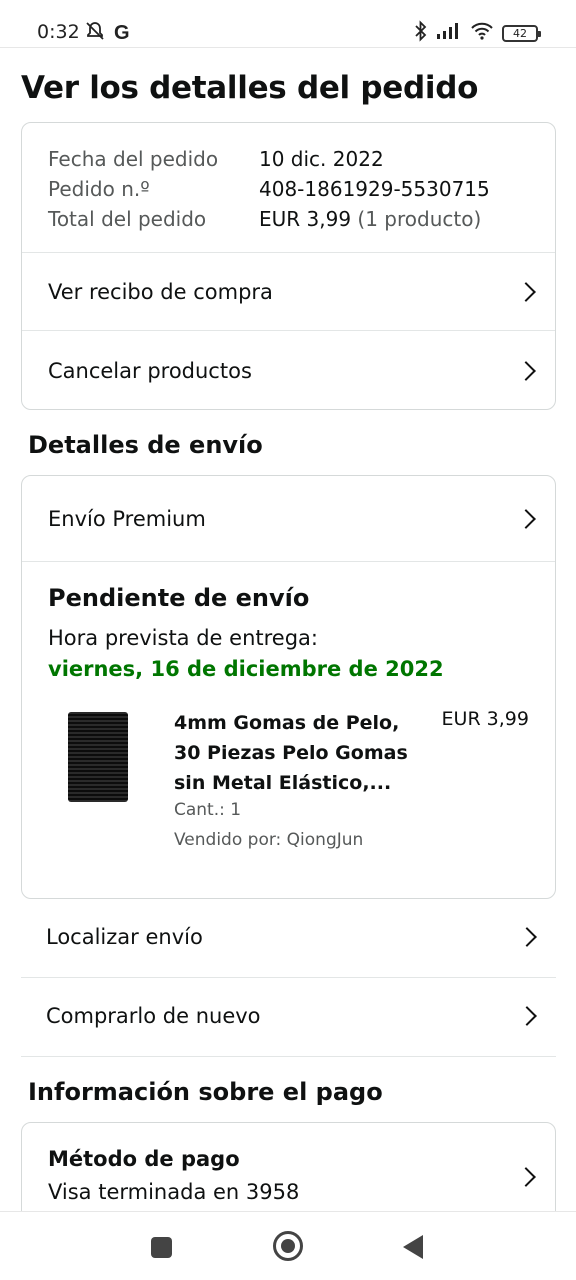 The image size is (576, 1280). Describe the element at coordinates (449, 33) in the screenshot. I see `signal-icon` at that location.